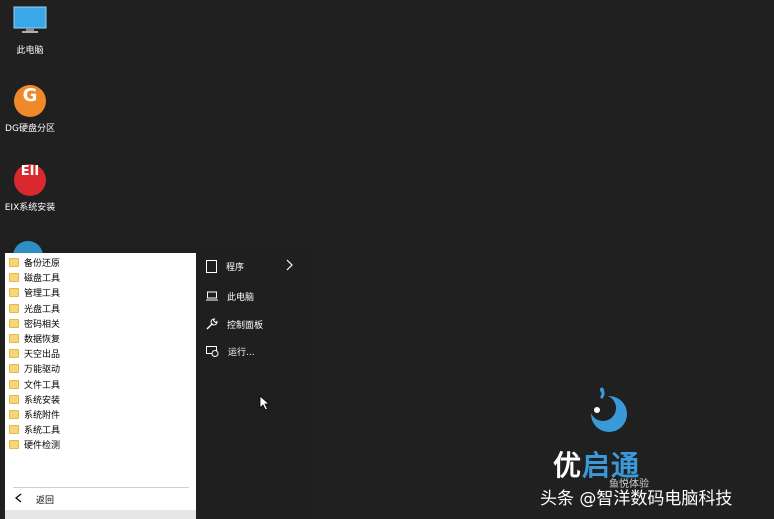  Describe the element at coordinates (100, 499) in the screenshot. I see `back-button: 返回` at that location.